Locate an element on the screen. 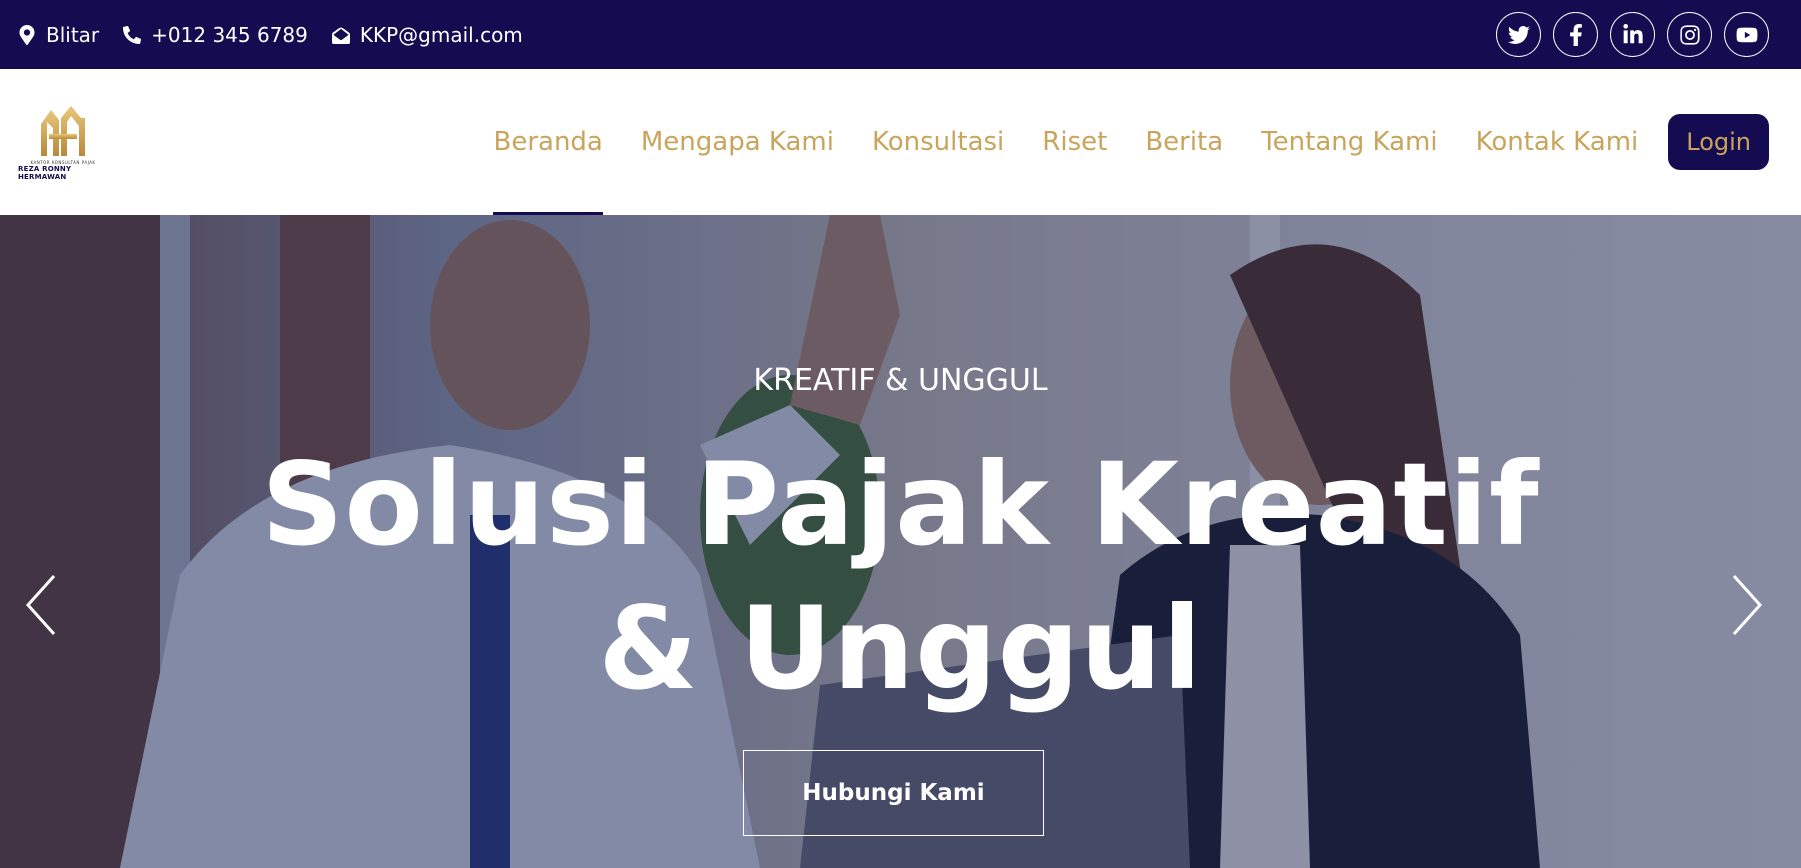 The image size is (1801, 868). youtube-button is located at coordinates (1746, 34).